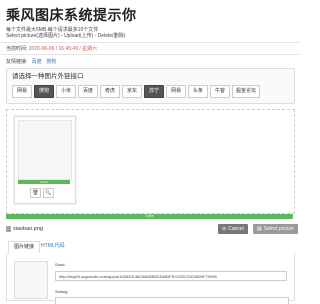 Image resolution: width=320 pixels, height=304 pixels. What do you see at coordinates (236, 229) in the screenshot?
I see `cancel-label: Cancel` at bounding box center [236, 229].